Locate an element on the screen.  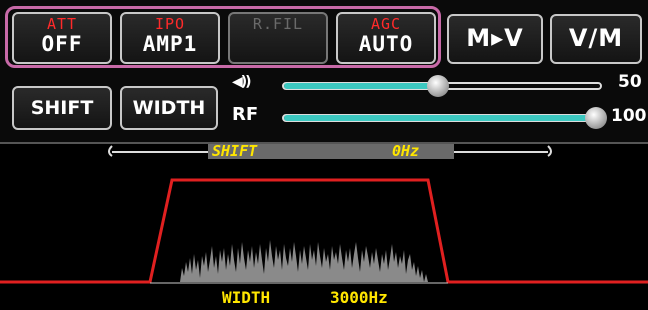
rf-label: RF is located at coordinates (245, 114).